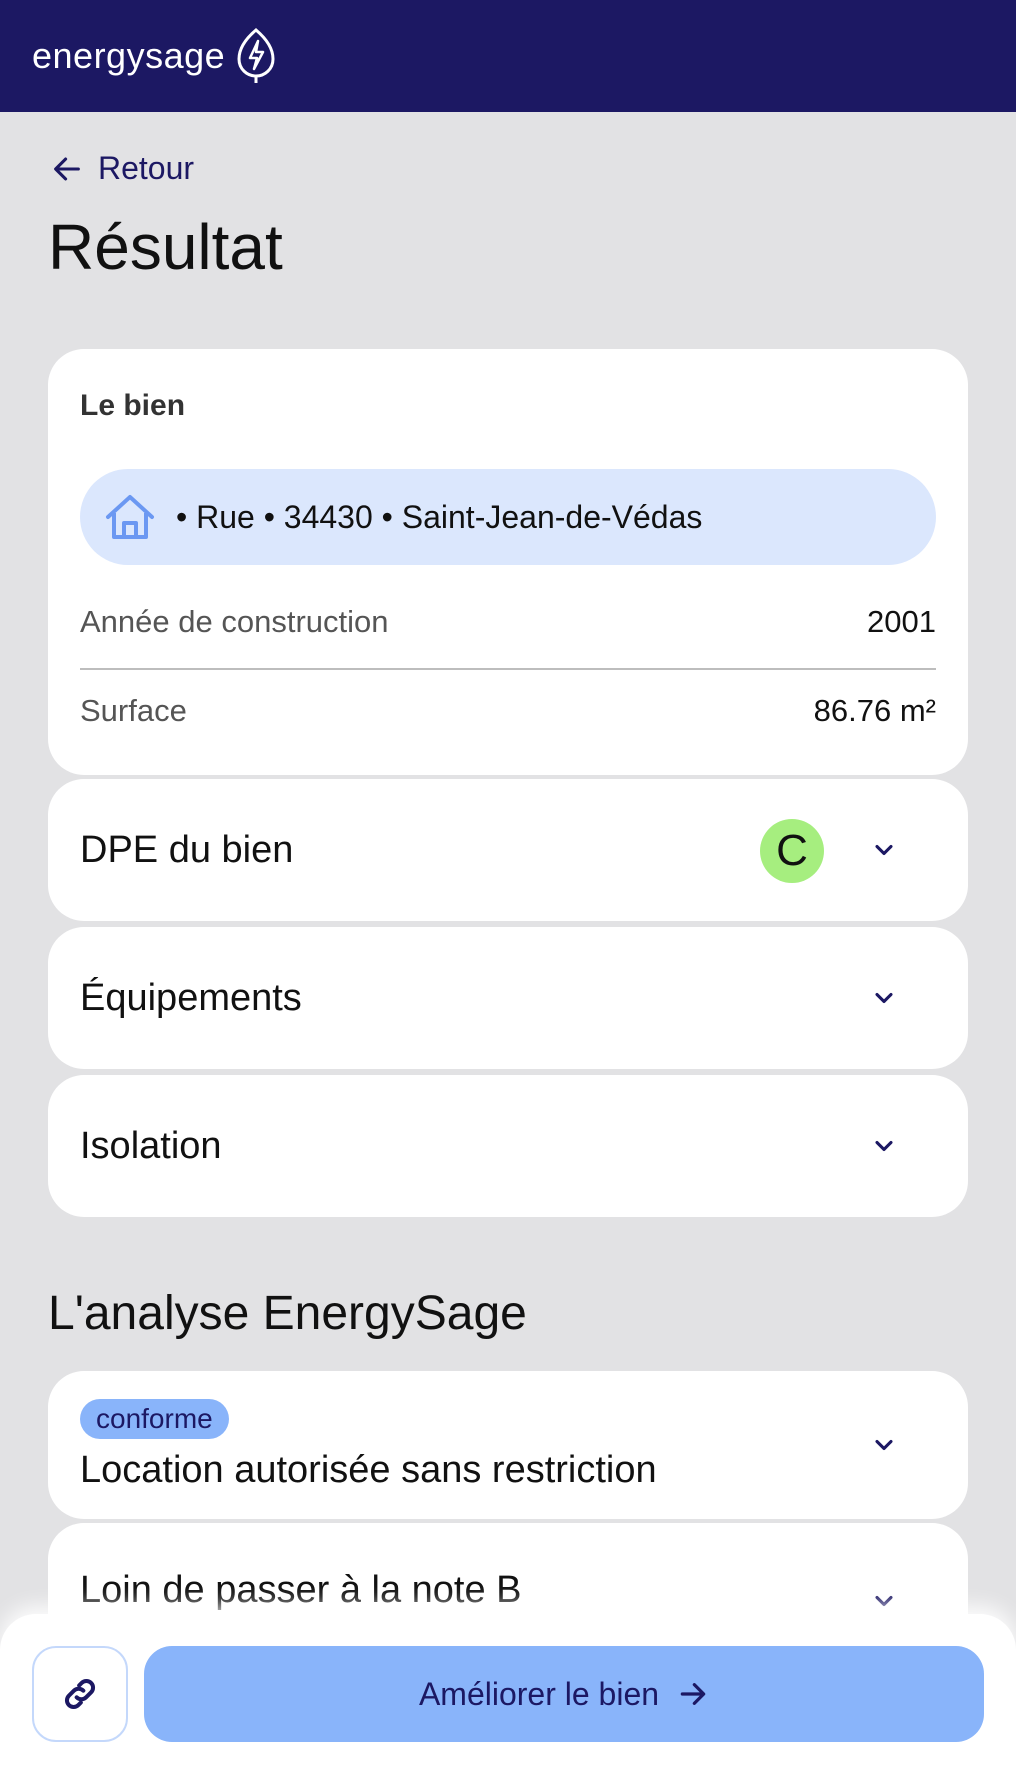  I want to click on arrow-right-icon, so click(693, 1694).